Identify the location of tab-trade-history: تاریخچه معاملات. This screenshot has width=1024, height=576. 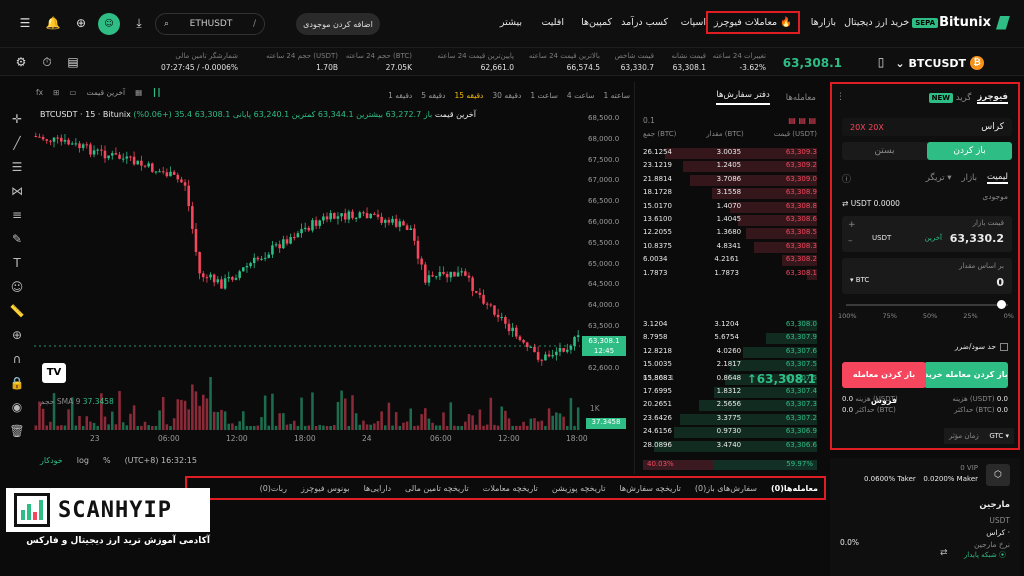
(510, 488).